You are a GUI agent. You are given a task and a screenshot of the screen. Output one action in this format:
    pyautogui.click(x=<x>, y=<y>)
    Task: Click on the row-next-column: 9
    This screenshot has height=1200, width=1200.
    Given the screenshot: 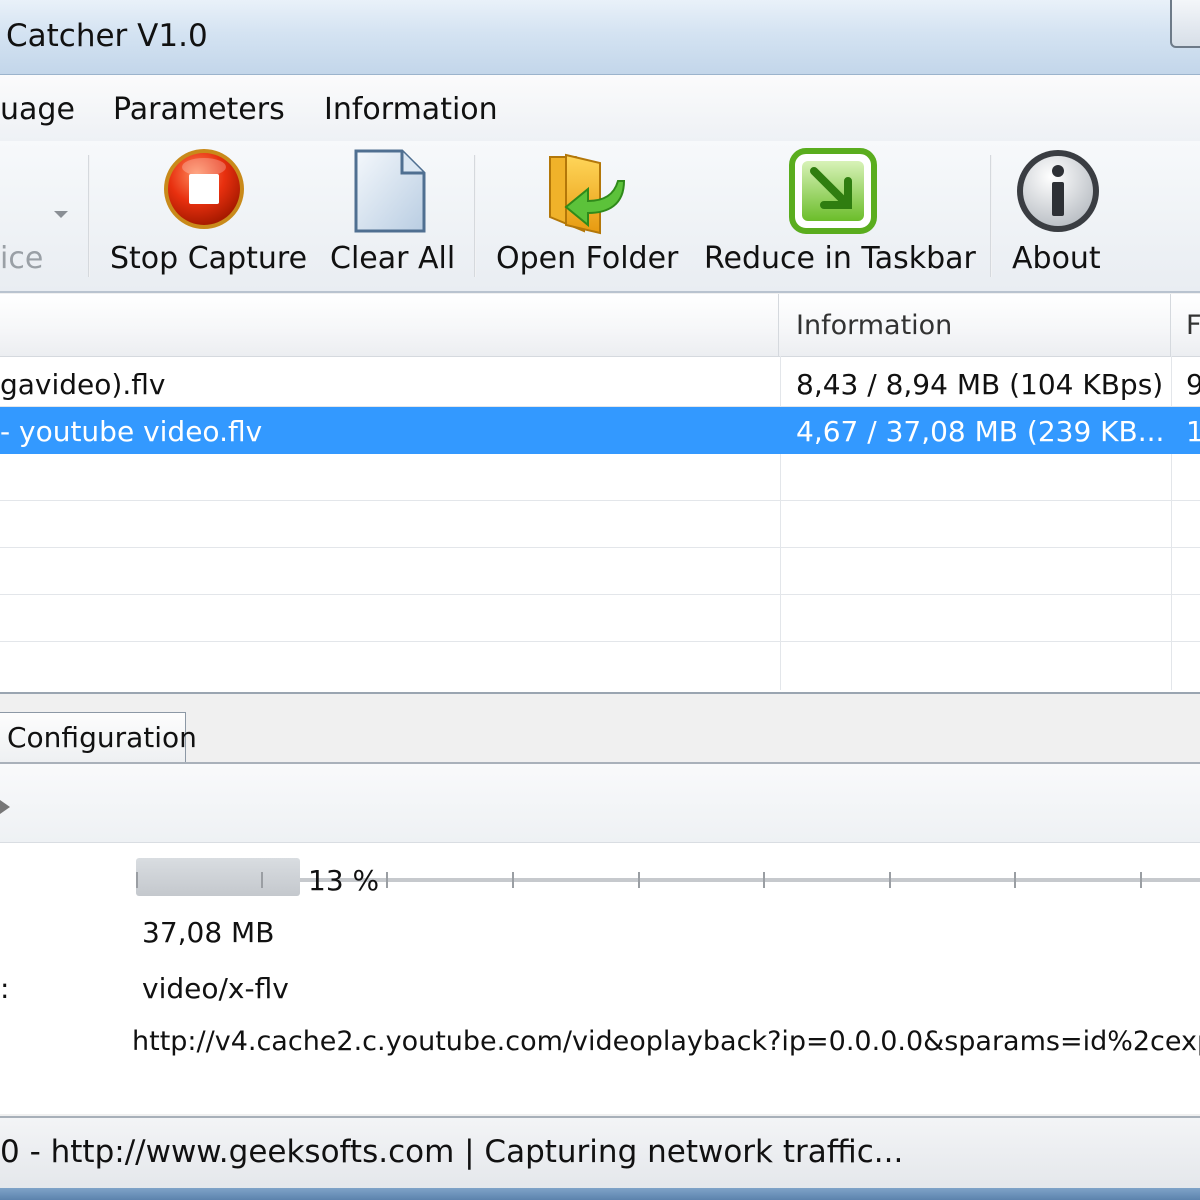 What is the action you would take?
    pyautogui.click(x=1193, y=384)
    